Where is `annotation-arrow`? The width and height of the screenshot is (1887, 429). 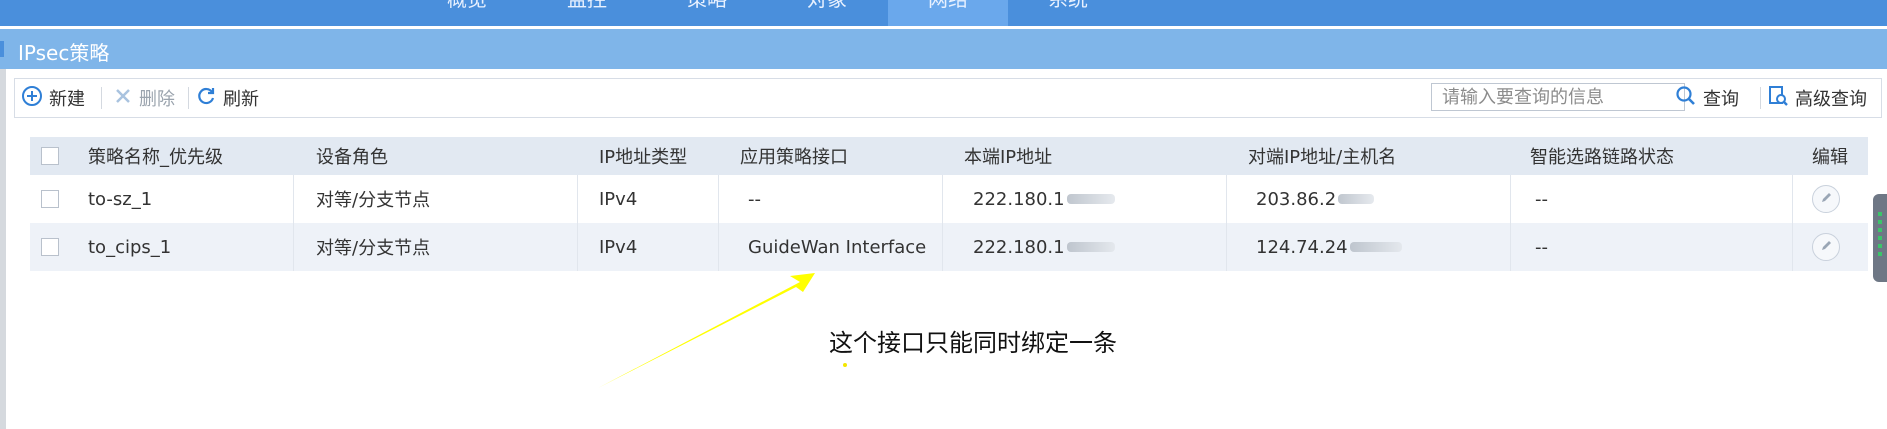 annotation-arrow is located at coordinates (706, 330).